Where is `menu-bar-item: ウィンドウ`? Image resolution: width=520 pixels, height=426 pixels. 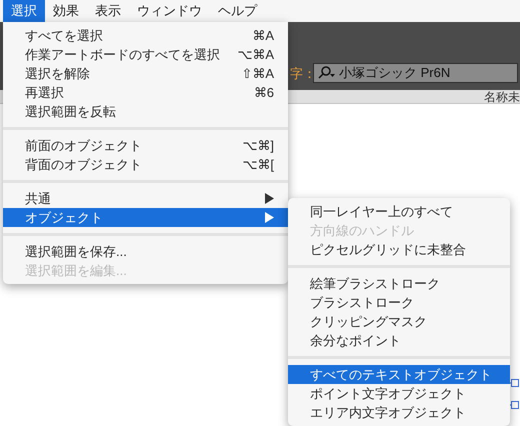
menu-bar-item: ウィンドウ is located at coordinates (169, 11).